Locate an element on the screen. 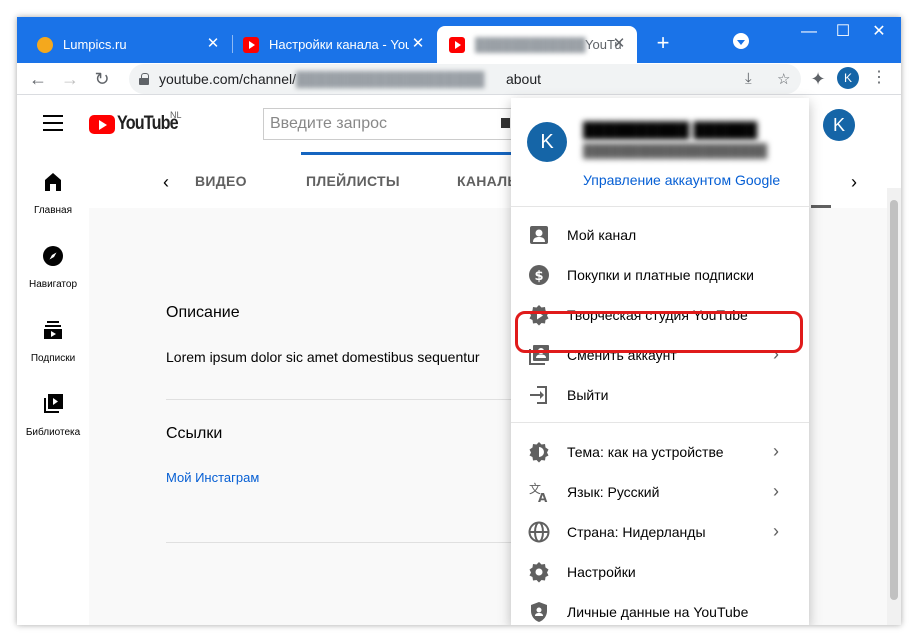 The height and width of the screenshot is (640, 918). nav-item-library: Библиотека is located at coordinates (53, 415).